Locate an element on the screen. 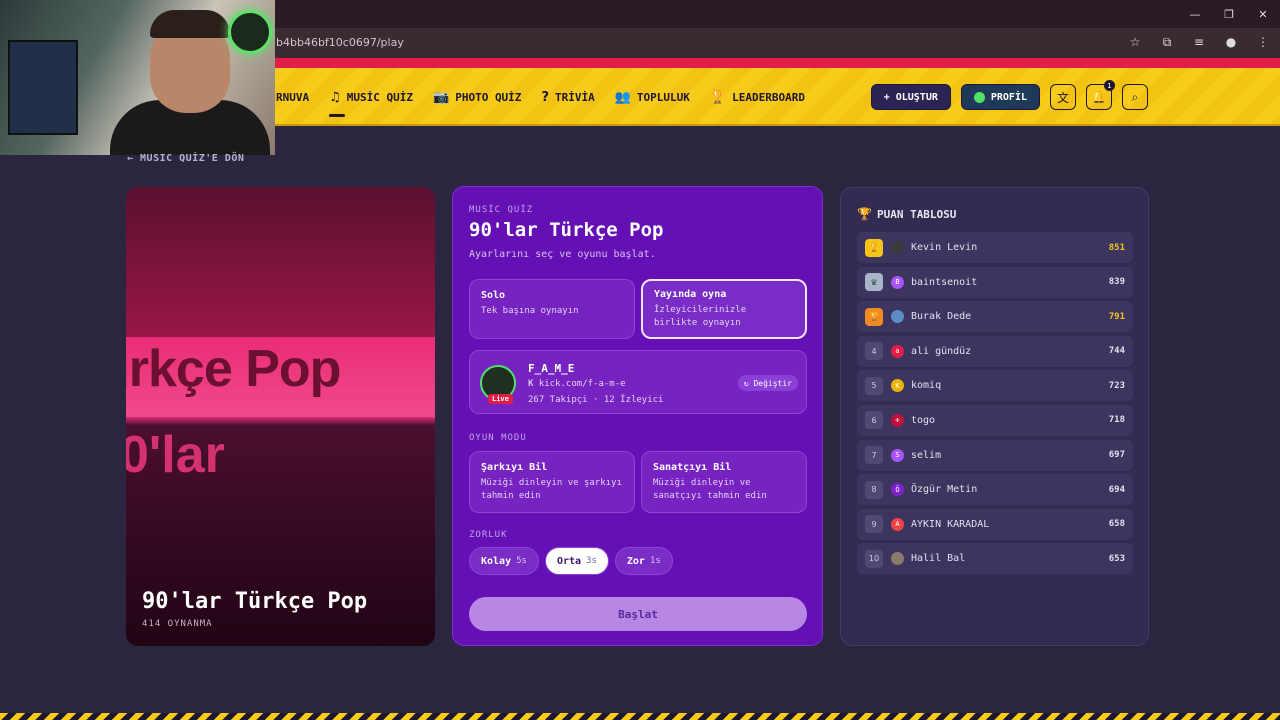  webcam-background-monitor is located at coordinates (43, 87).